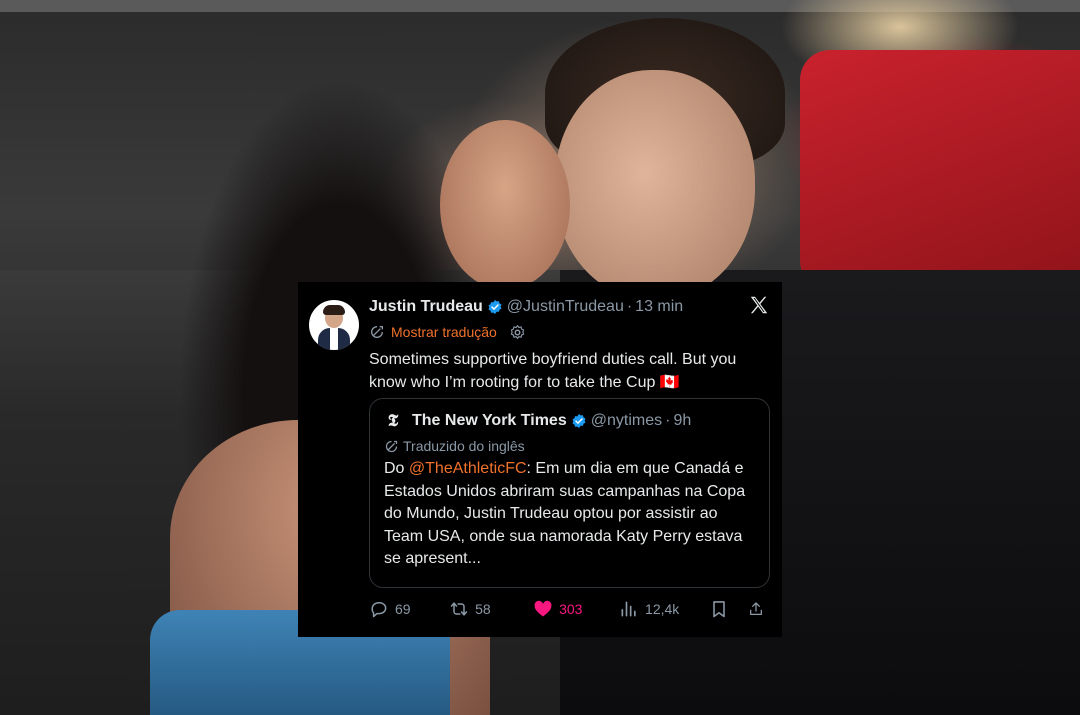 The image size is (1080, 715). Describe the element at coordinates (464, 446) in the screenshot. I see `translated-from-label: Traduzido do inglês` at that location.